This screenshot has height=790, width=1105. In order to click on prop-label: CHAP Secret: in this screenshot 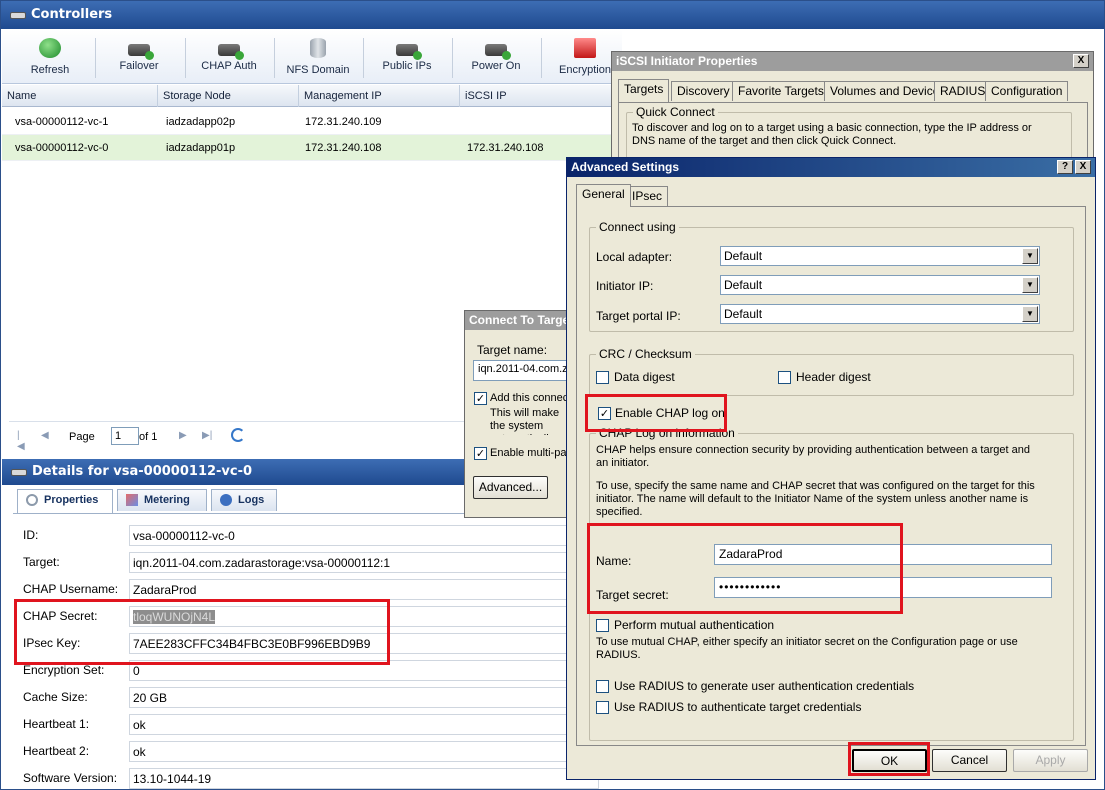, I will do `click(60, 616)`.